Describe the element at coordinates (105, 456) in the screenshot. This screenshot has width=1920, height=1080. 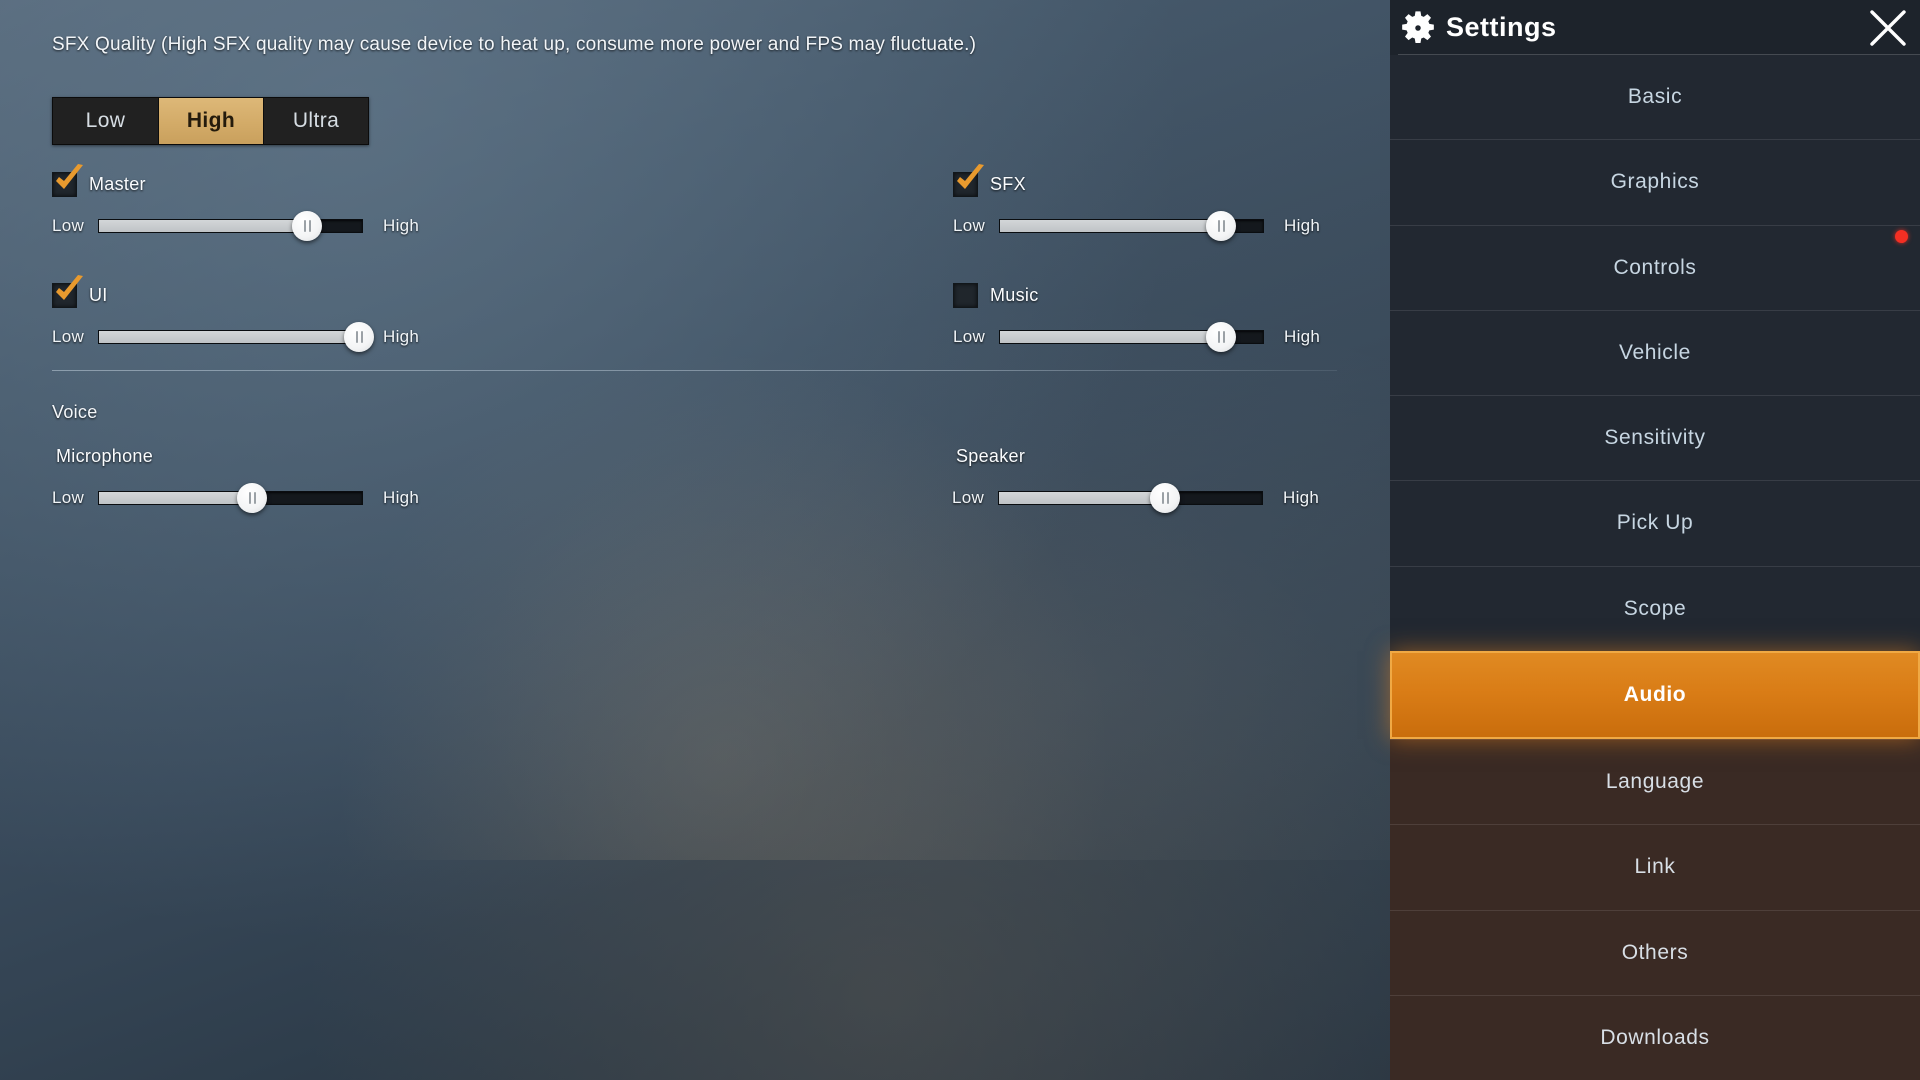
I see `microphone-label: Microphone` at that location.